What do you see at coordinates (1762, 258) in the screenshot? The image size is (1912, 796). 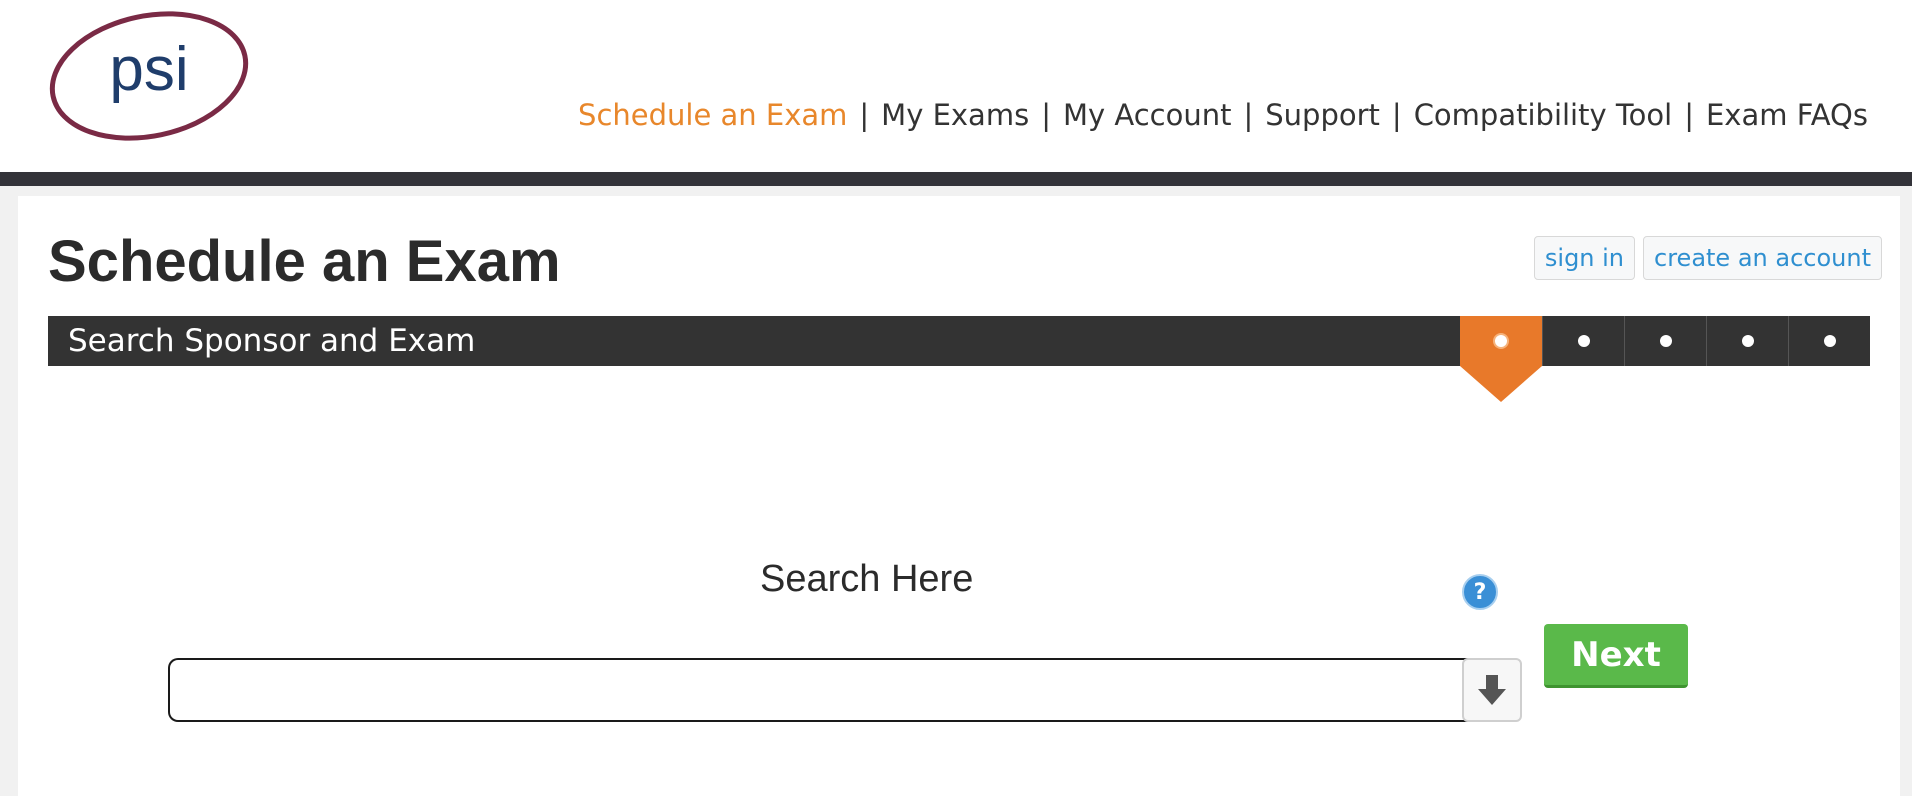 I see `create-account-button: create an account` at bounding box center [1762, 258].